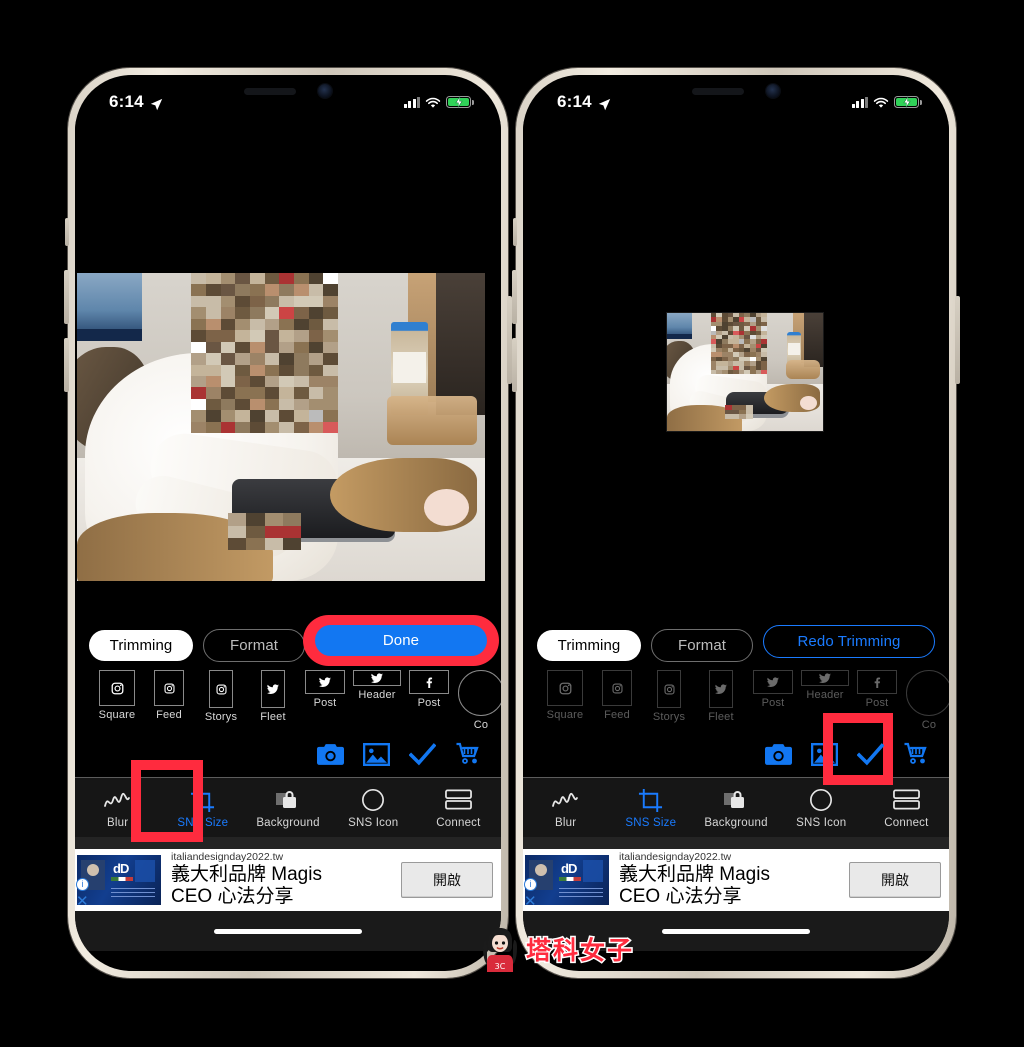 This screenshot has height=1047, width=1024. Describe the element at coordinates (957, 340) in the screenshot. I see `power-button` at that location.